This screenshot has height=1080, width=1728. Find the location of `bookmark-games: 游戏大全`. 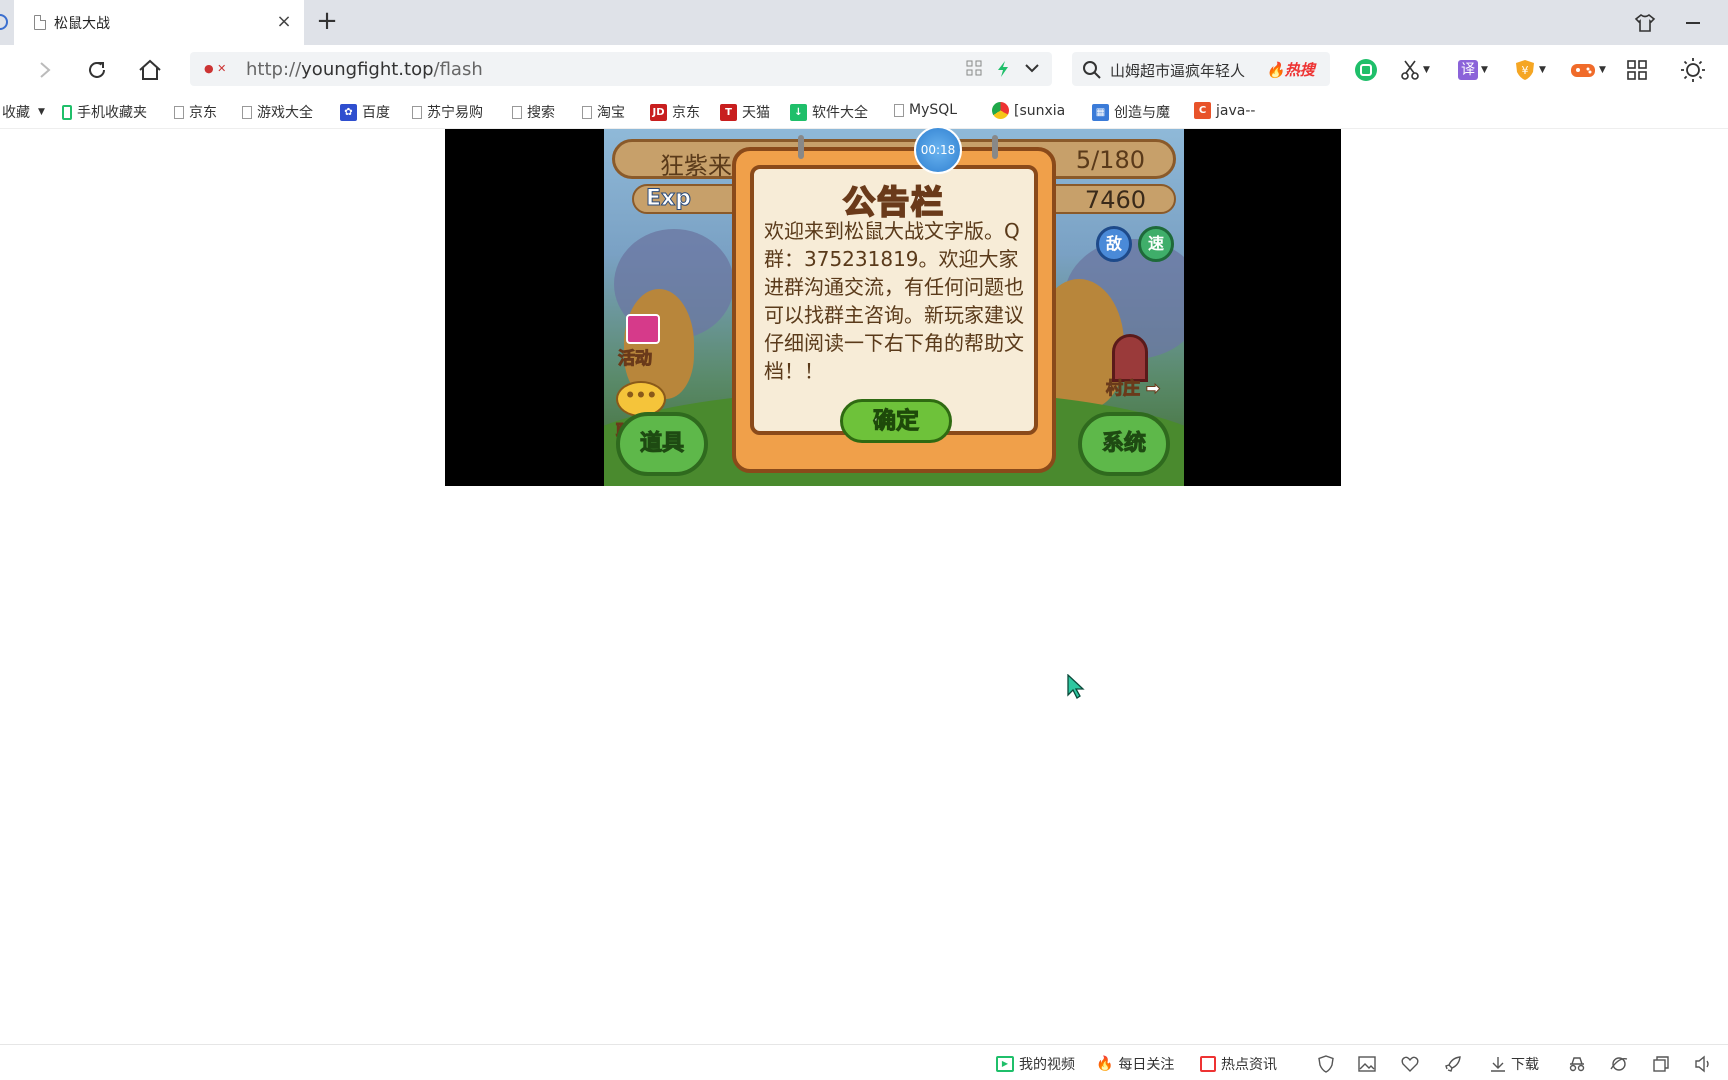

bookmark-games: 游戏大全 is located at coordinates (277, 112).